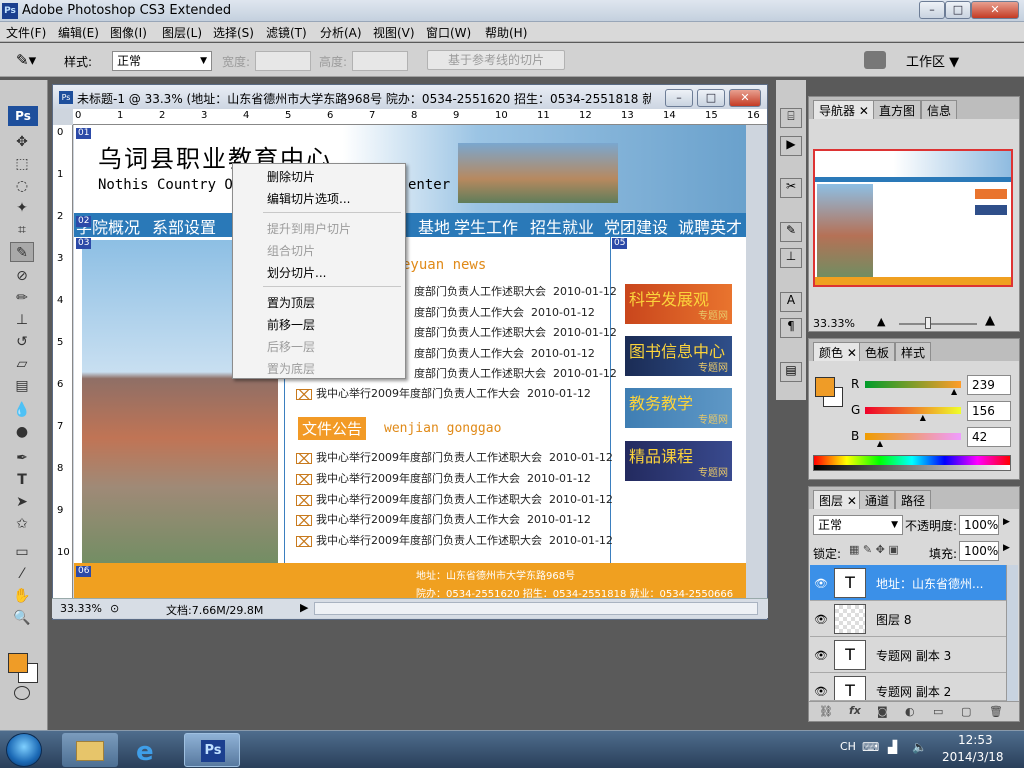  Describe the element at coordinates (989, 411) in the screenshot. I see `g-value-field: 156` at that location.